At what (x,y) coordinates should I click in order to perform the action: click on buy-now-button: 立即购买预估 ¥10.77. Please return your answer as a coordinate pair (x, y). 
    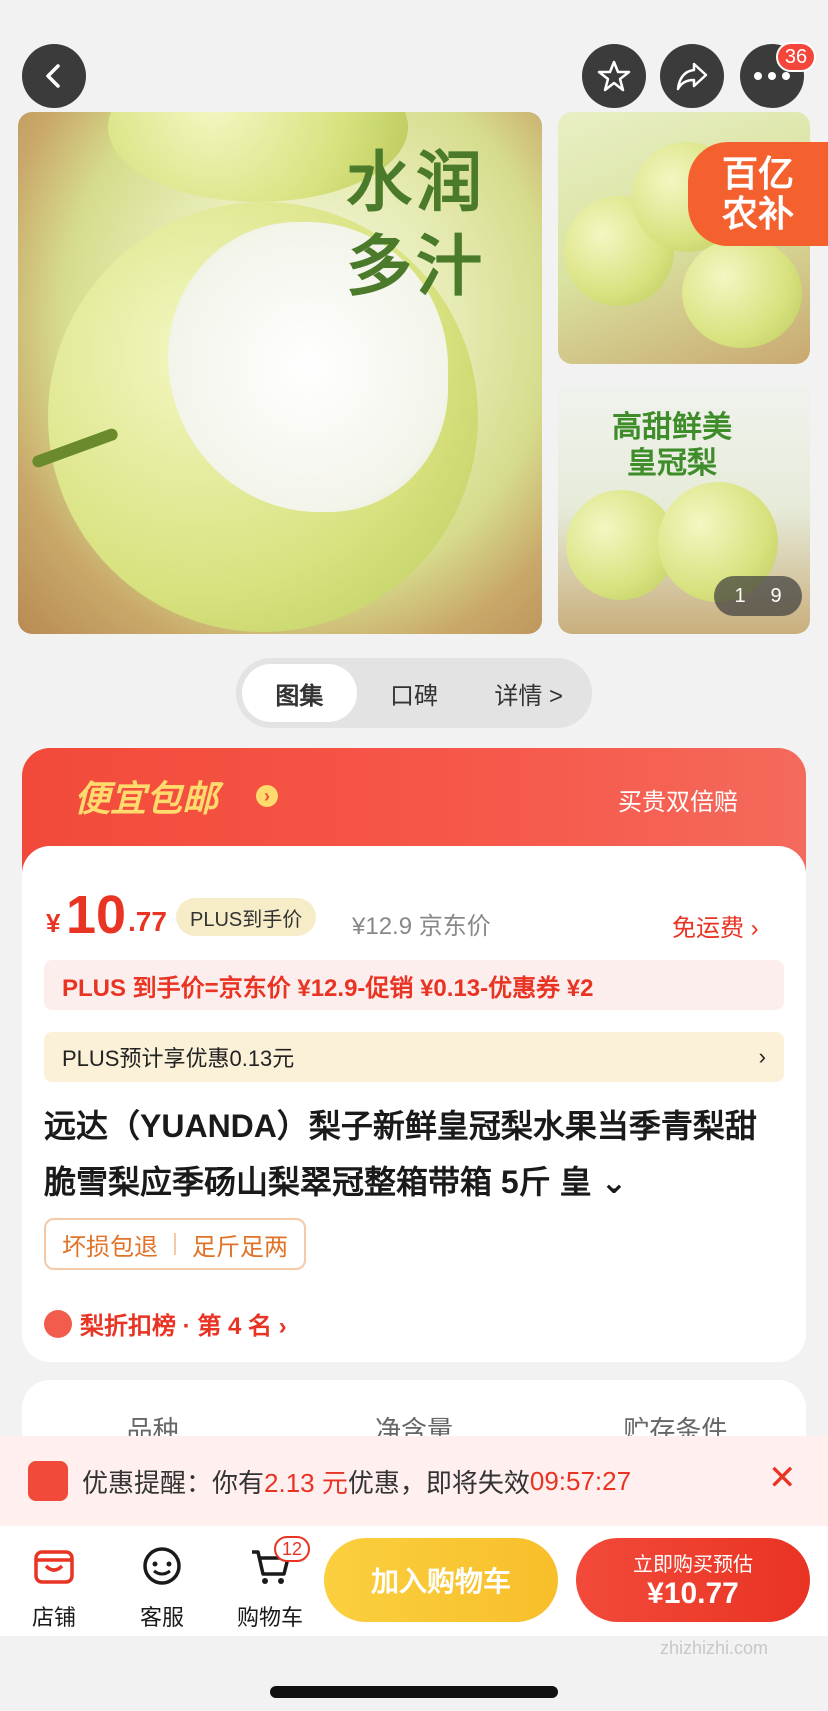
    Looking at the image, I should click on (693, 1580).